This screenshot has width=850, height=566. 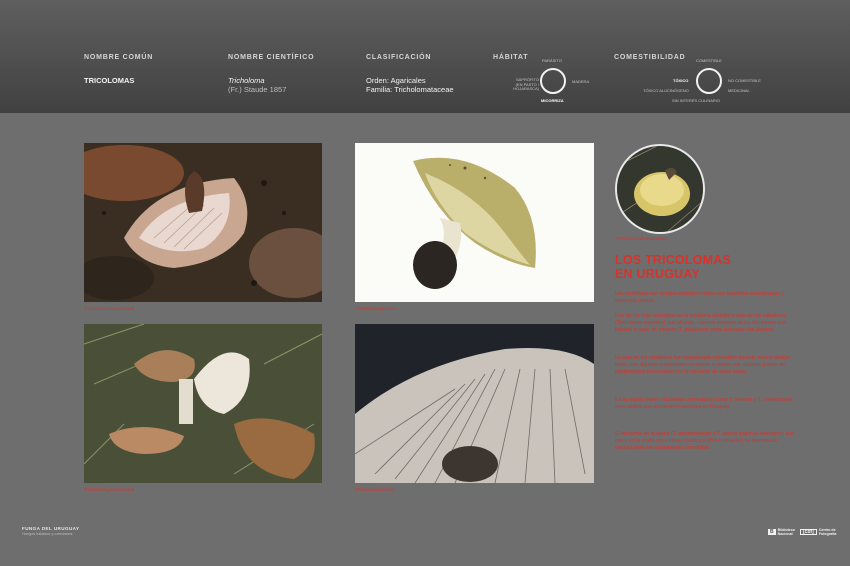 What do you see at coordinates (827, 532) in the screenshot?
I see `logo-cdf-text: Centro de Fotografía` at bounding box center [827, 532].